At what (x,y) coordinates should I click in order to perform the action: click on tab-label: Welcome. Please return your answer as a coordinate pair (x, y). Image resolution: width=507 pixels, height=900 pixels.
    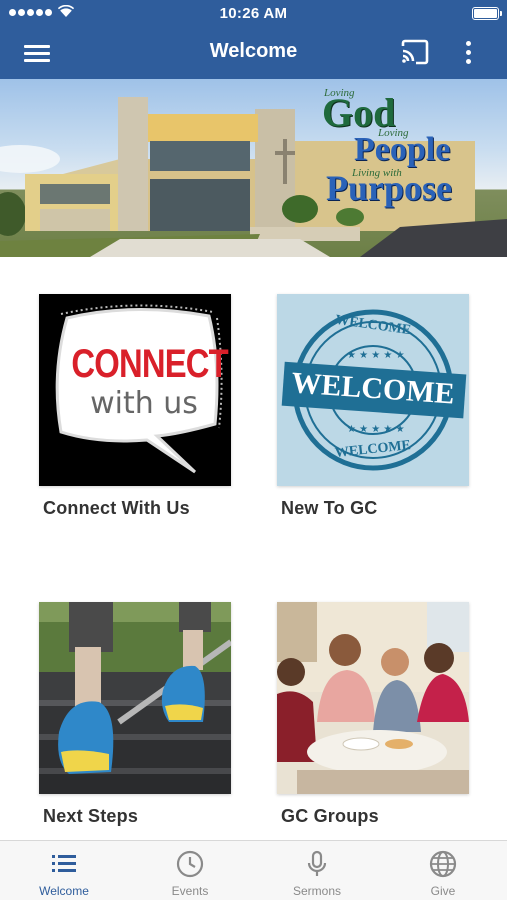
    Looking at the image, I should click on (64, 891).